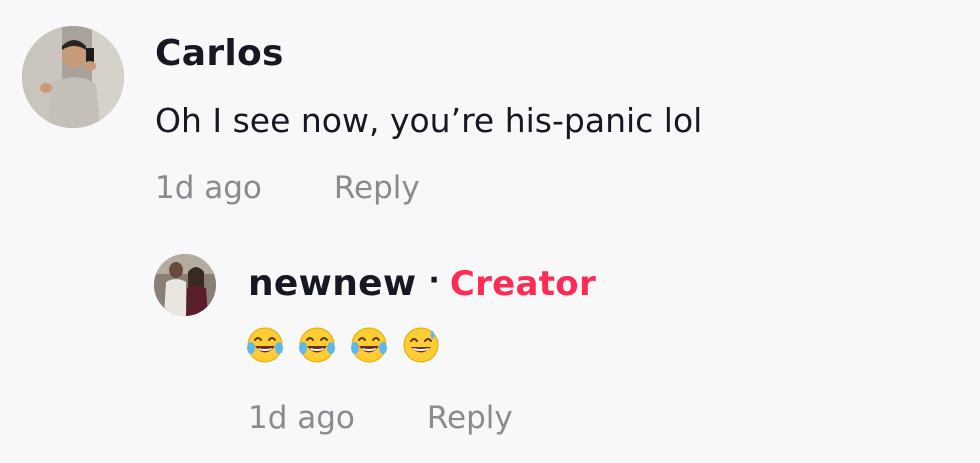 This screenshot has height=463, width=980. Describe the element at coordinates (332, 284) in the screenshot. I see `reply-username: newnew` at that location.